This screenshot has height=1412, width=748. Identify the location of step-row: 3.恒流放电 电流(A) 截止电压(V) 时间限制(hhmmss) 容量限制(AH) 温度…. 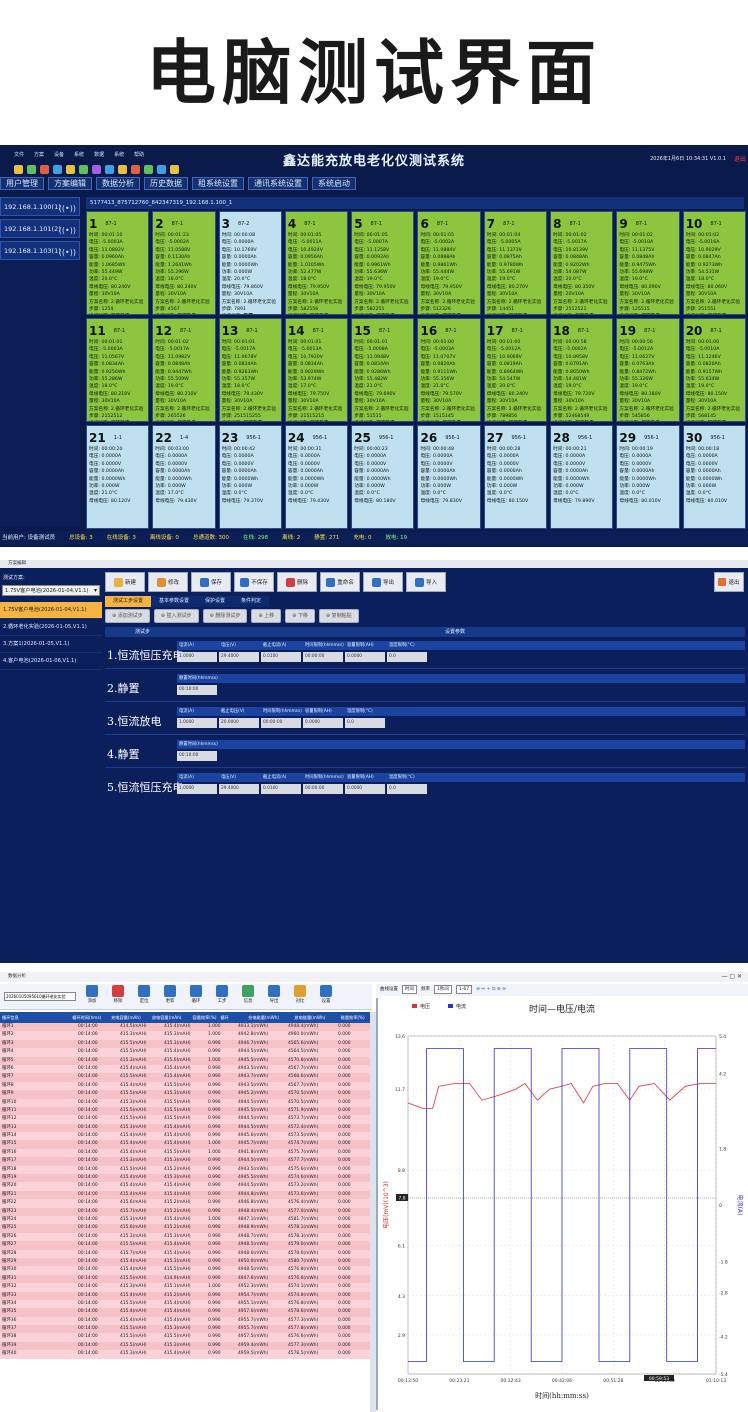
(425, 720).